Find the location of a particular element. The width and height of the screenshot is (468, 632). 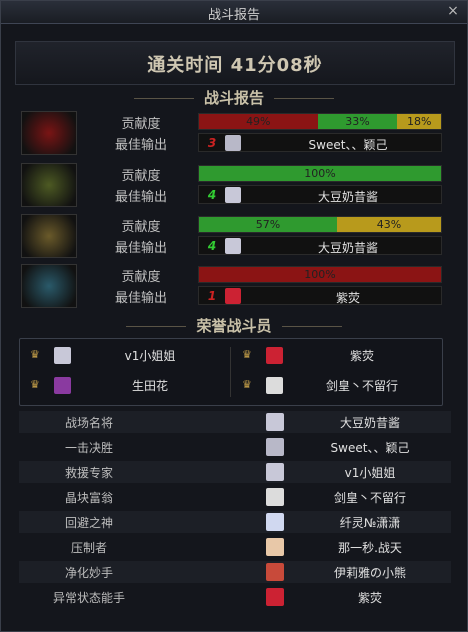

player-row: 贡献度最佳输出 100% 1 紫荧 is located at coordinates (232, 286).